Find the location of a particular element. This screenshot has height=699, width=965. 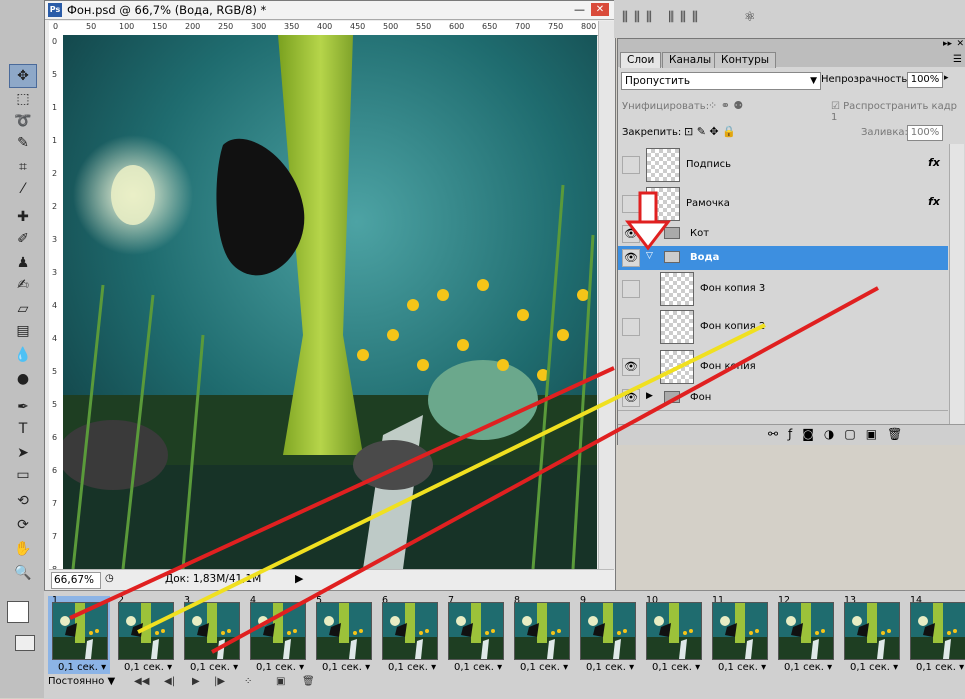

panel-close-icon: ✕ is located at coordinates (960, 44).